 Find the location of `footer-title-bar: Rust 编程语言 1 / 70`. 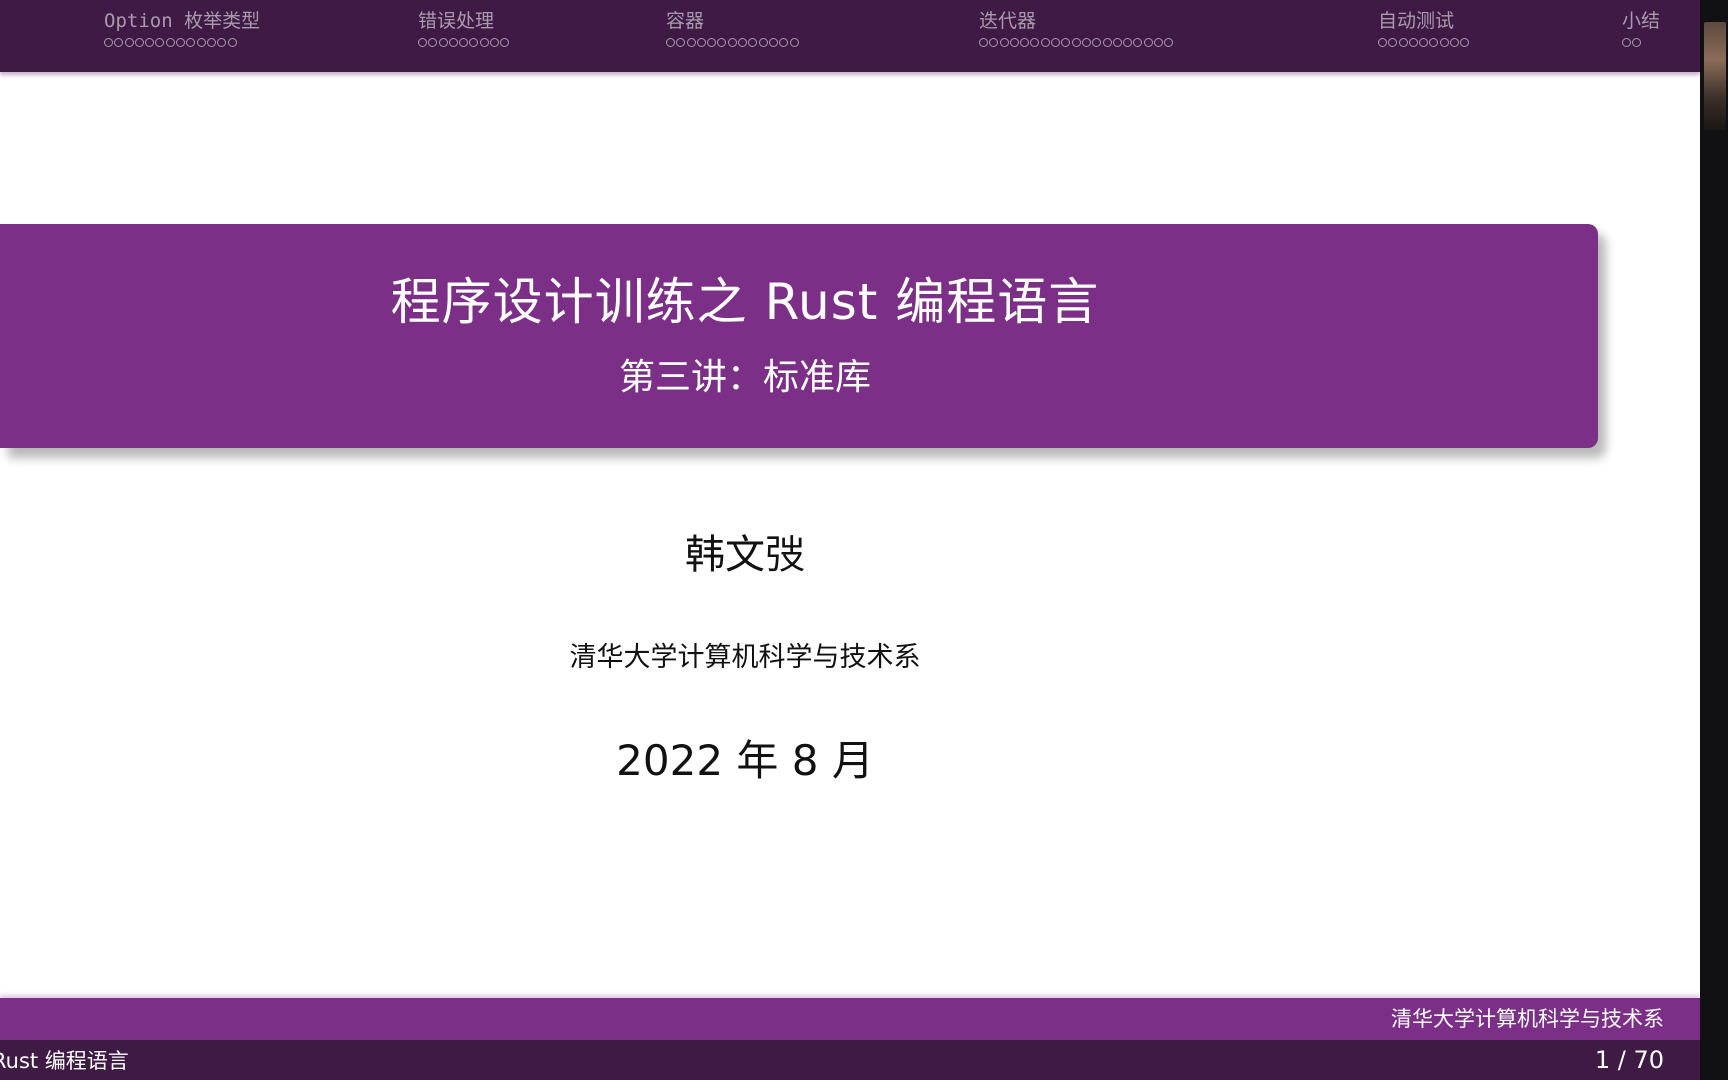

footer-title-bar: Rust 编程语言 1 / 70 is located at coordinates (850, 1060).